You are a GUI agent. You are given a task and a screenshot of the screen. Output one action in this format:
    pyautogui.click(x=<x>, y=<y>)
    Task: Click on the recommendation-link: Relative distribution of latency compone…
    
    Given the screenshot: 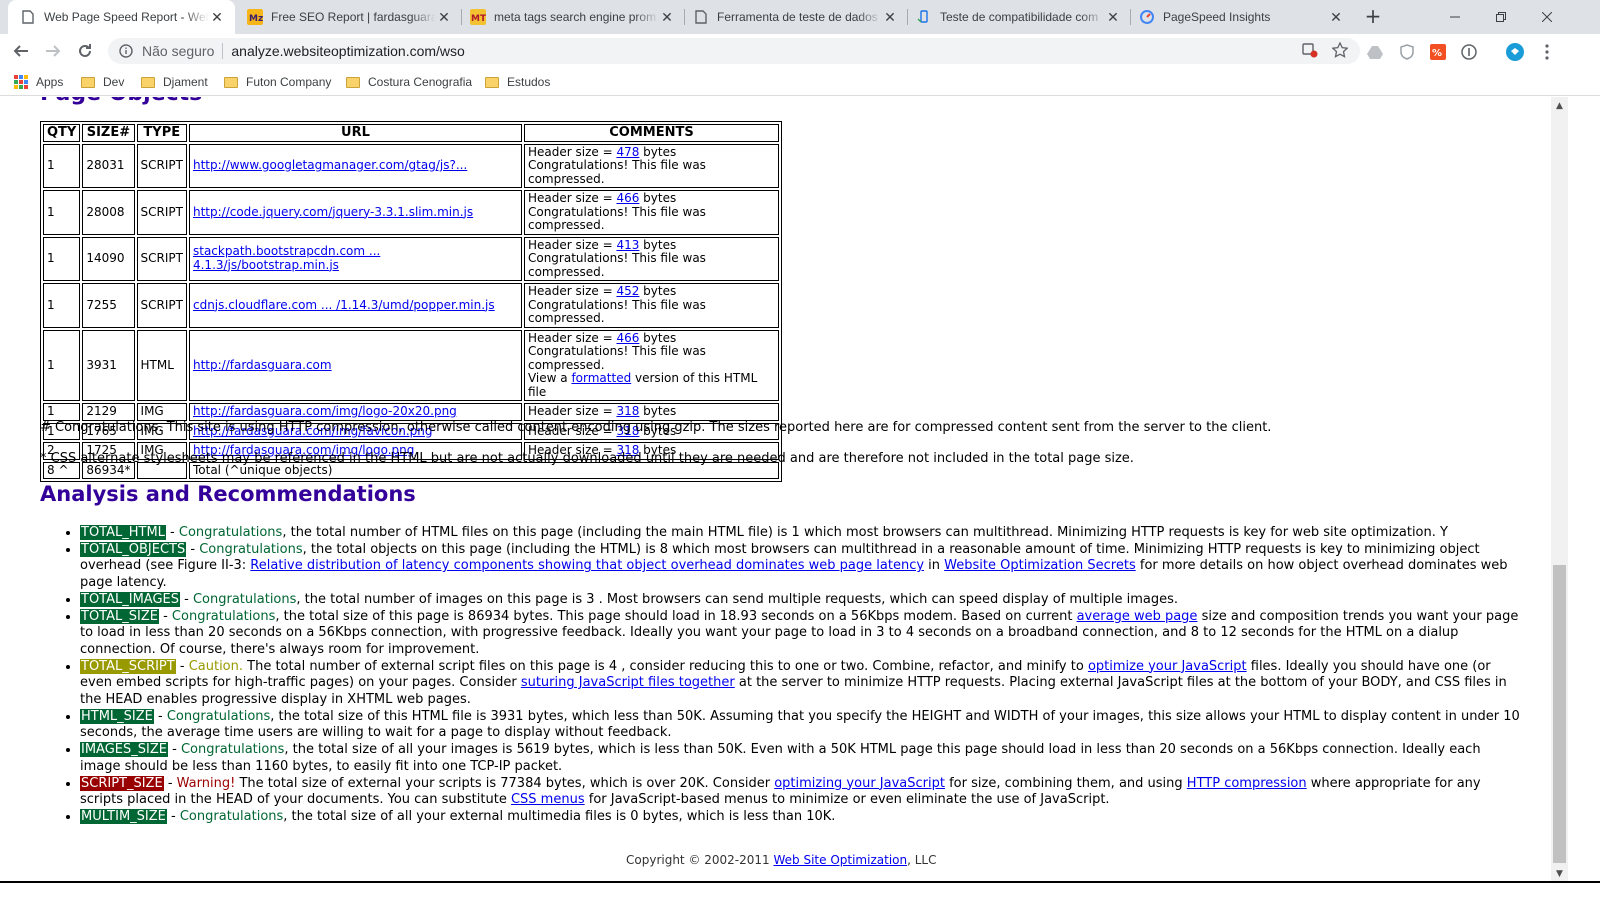 What is the action you would take?
    pyautogui.click(x=587, y=565)
    